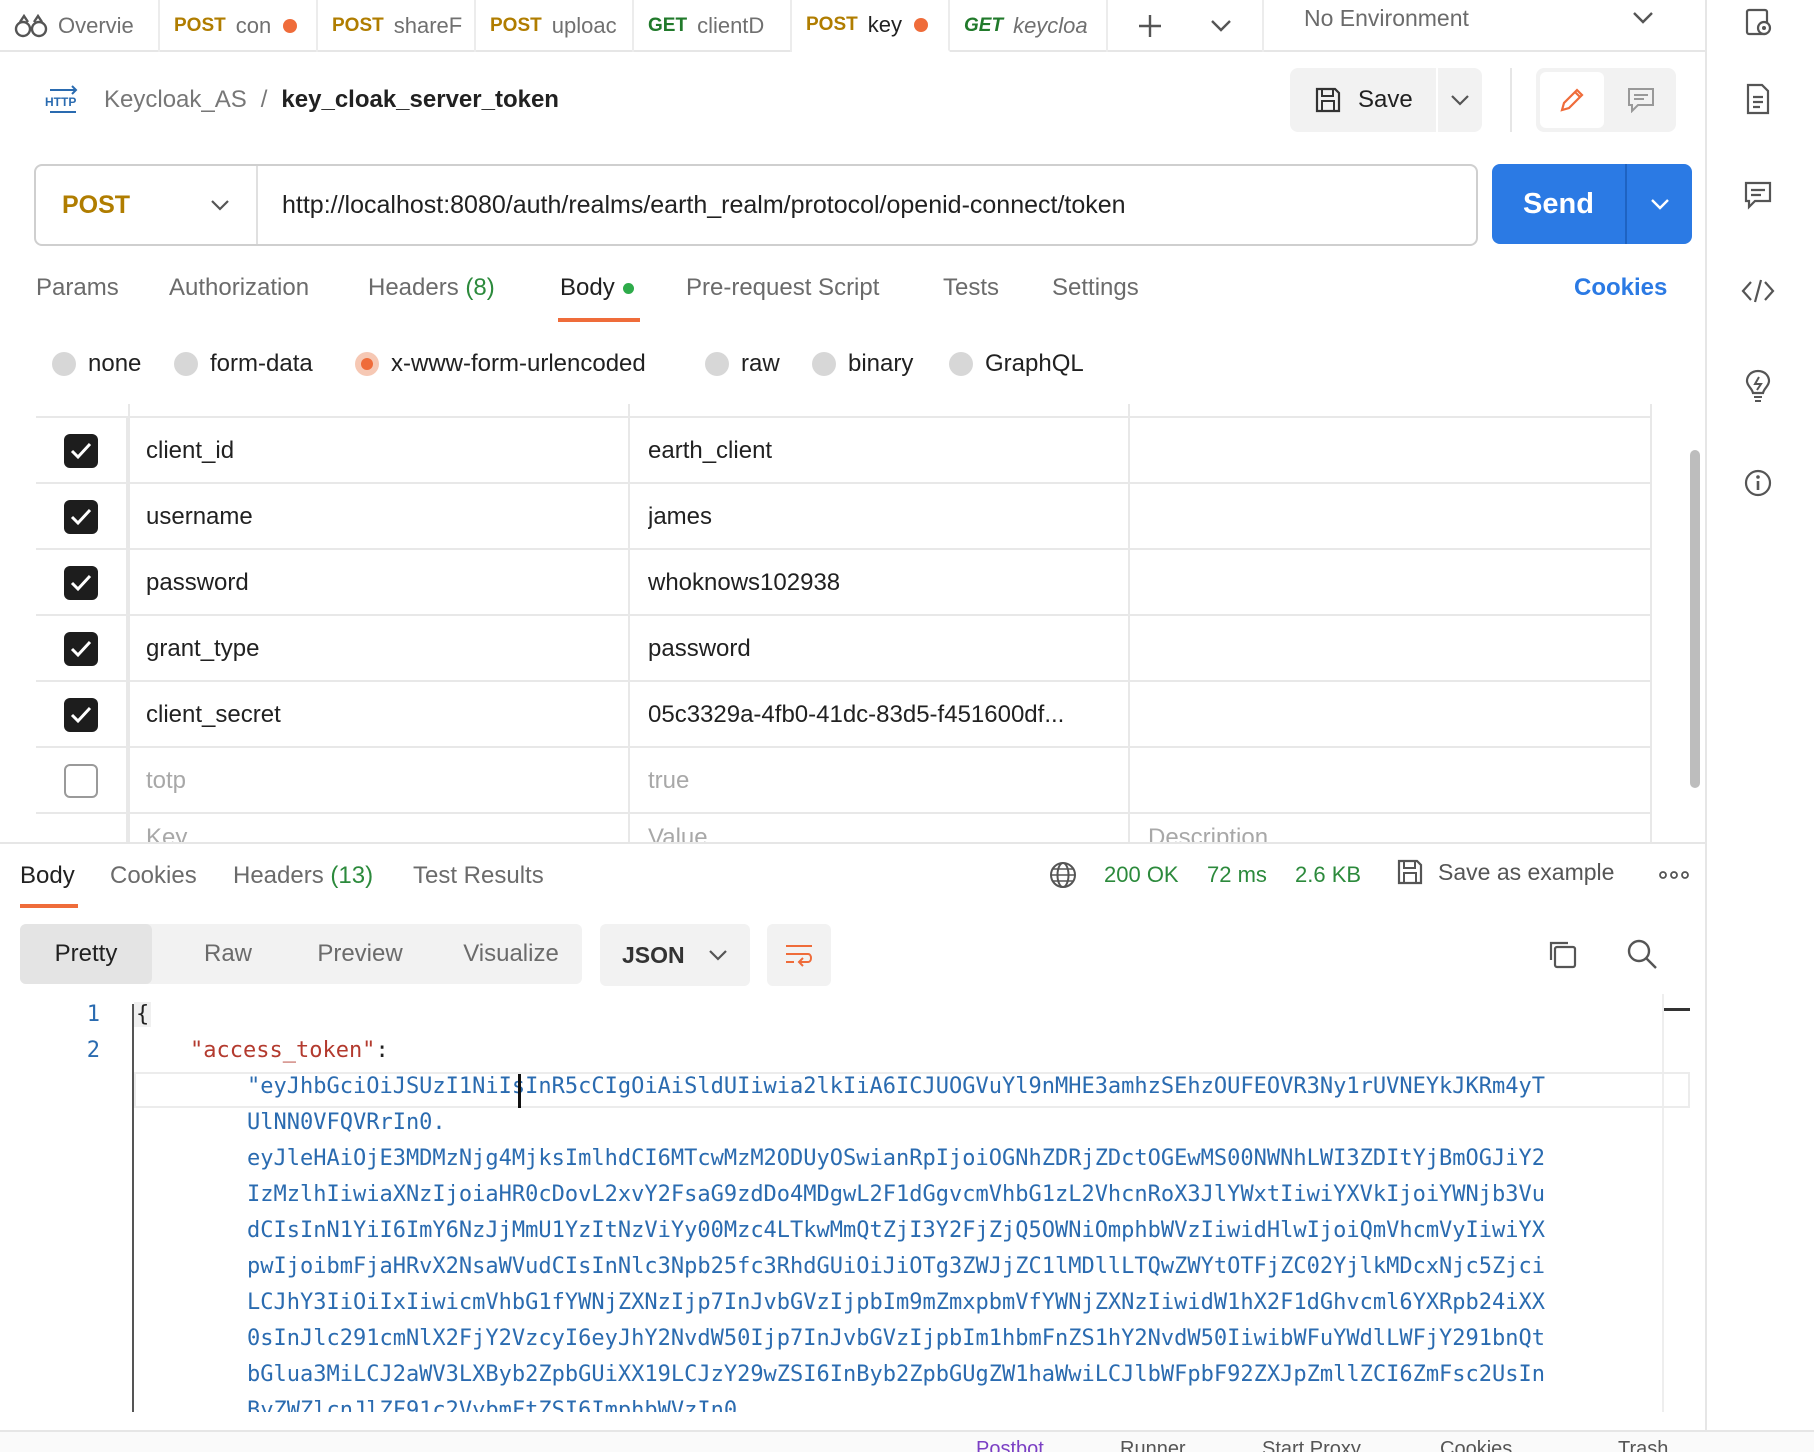 The height and width of the screenshot is (1452, 1814). What do you see at coordinates (1758, 23) in the screenshot?
I see `environment-quicklook-icon` at bounding box center [1758, 23].